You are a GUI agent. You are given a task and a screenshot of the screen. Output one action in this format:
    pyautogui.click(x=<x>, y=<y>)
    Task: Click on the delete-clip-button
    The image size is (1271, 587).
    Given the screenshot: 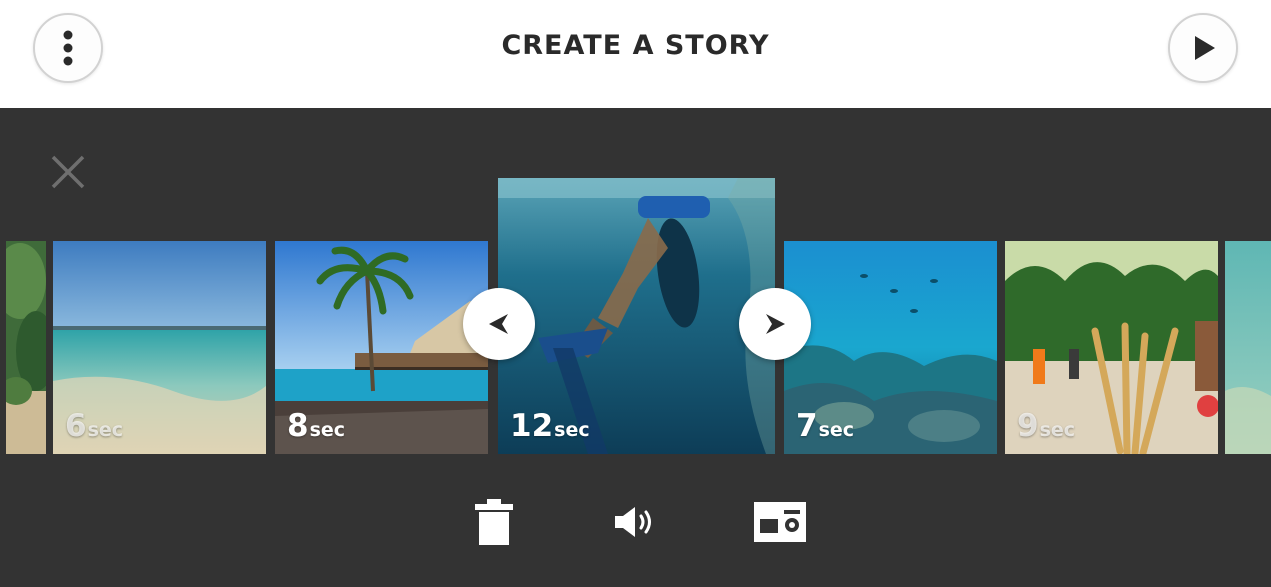 What is the action you would take?
    pyautogui.click(x=494, y=522)
    